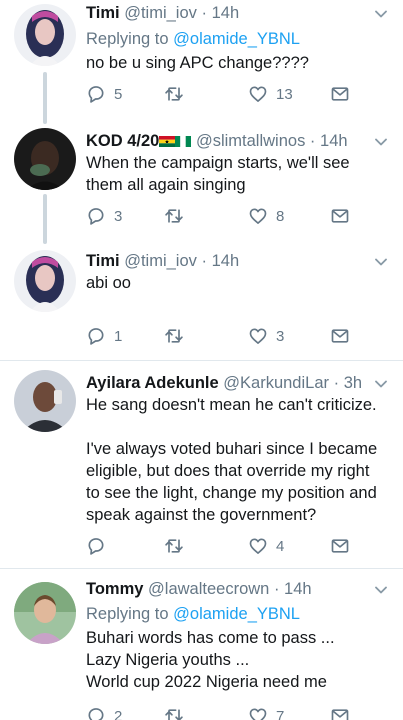 The height and width of the screenshot is (720, 403). I want to click on flag-ghana-icon, so click(167, 141).